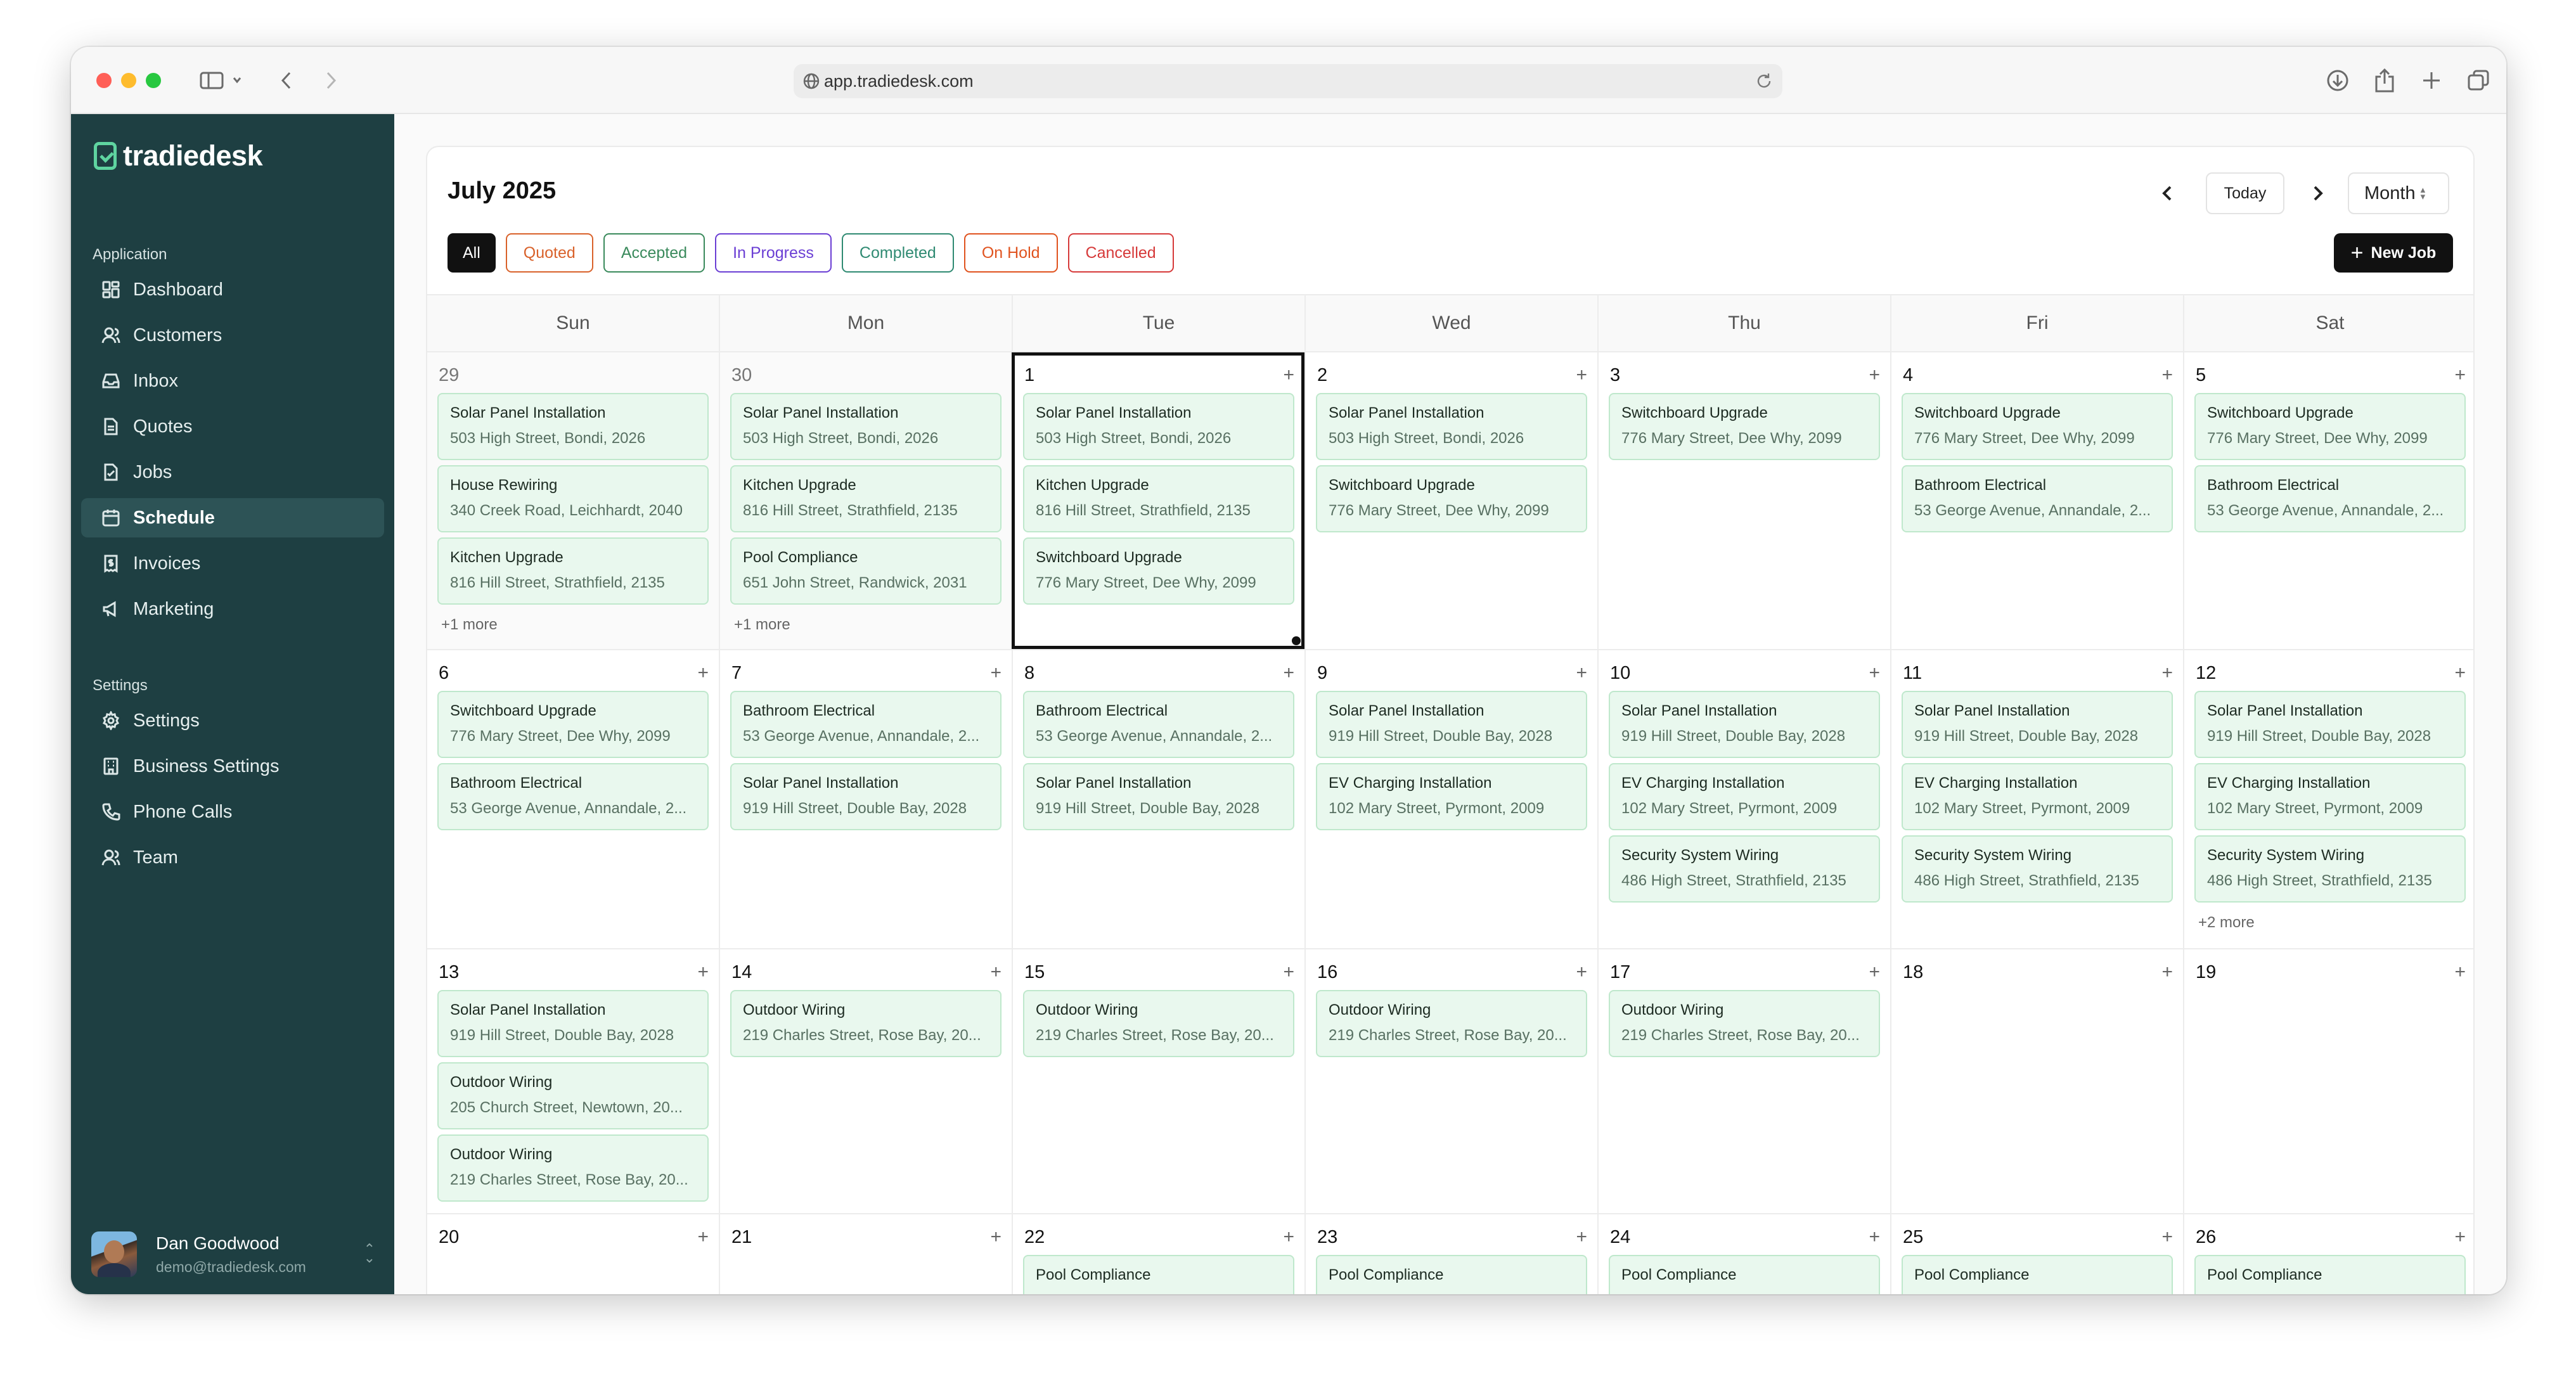 The width and height of the screenshot is (2576, 1388). I want to click on sidebar-item-business-settings: Business Settings, so click(232, 766).